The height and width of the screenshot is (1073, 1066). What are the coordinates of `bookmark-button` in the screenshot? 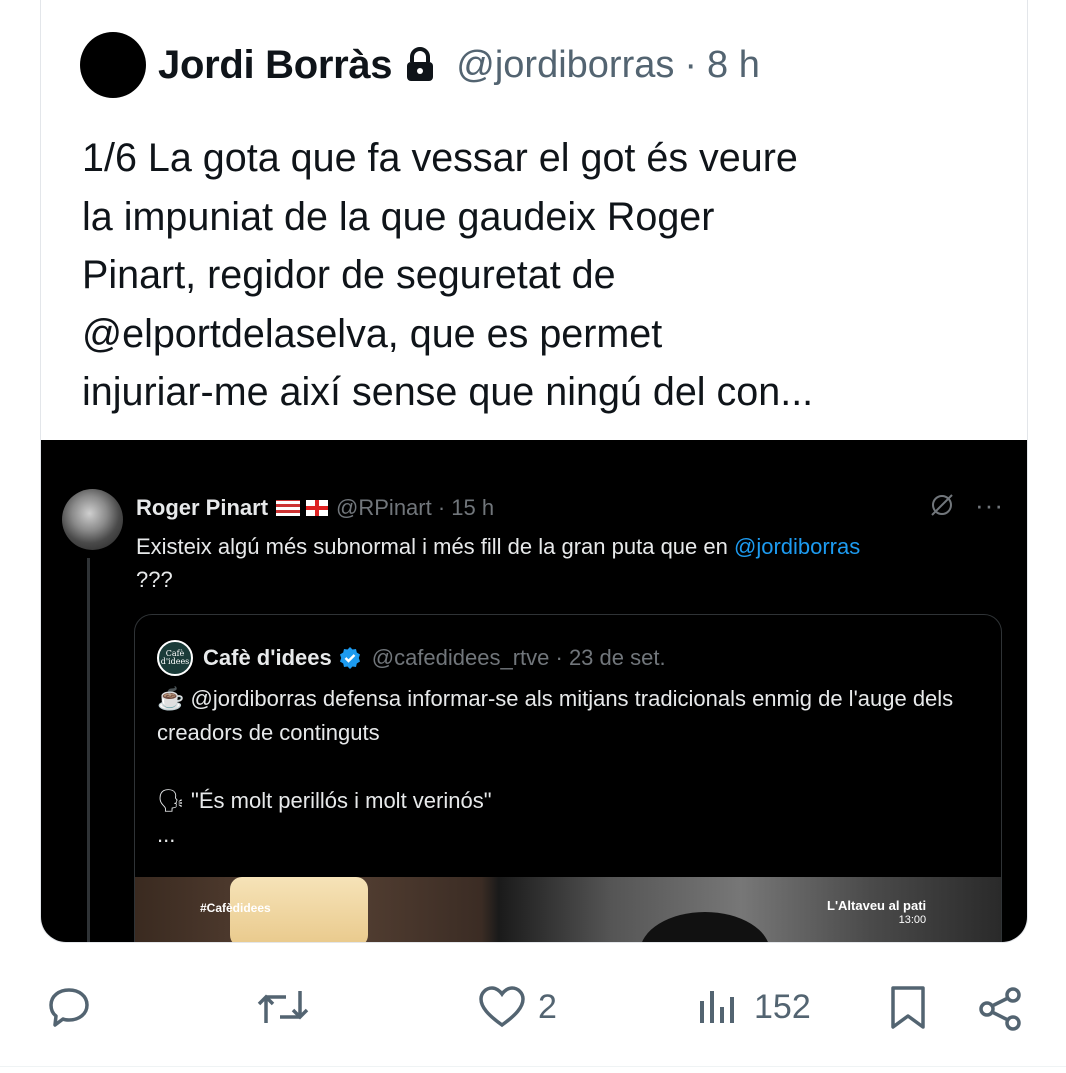 It's located at (908, 1008).